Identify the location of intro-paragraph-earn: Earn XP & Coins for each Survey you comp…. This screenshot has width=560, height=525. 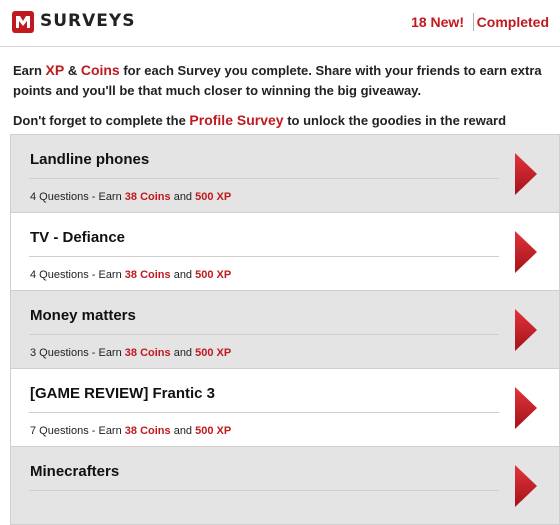
(277, 80).